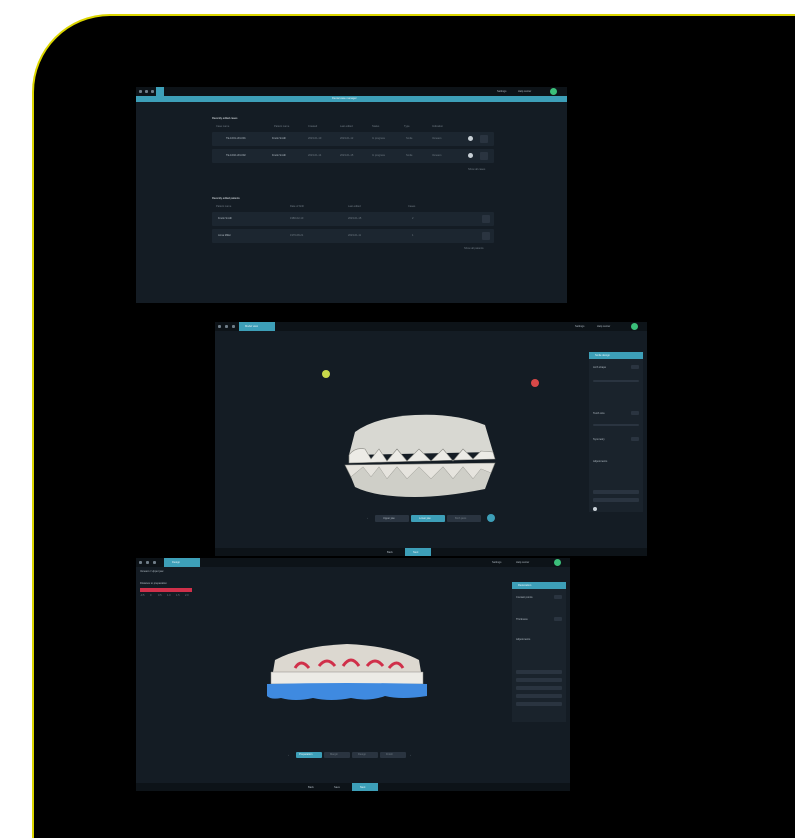  What do you see at coordinates (182, 562) in the screenshot?
I see `tab-design: Design` at bounding box center [182, 562].